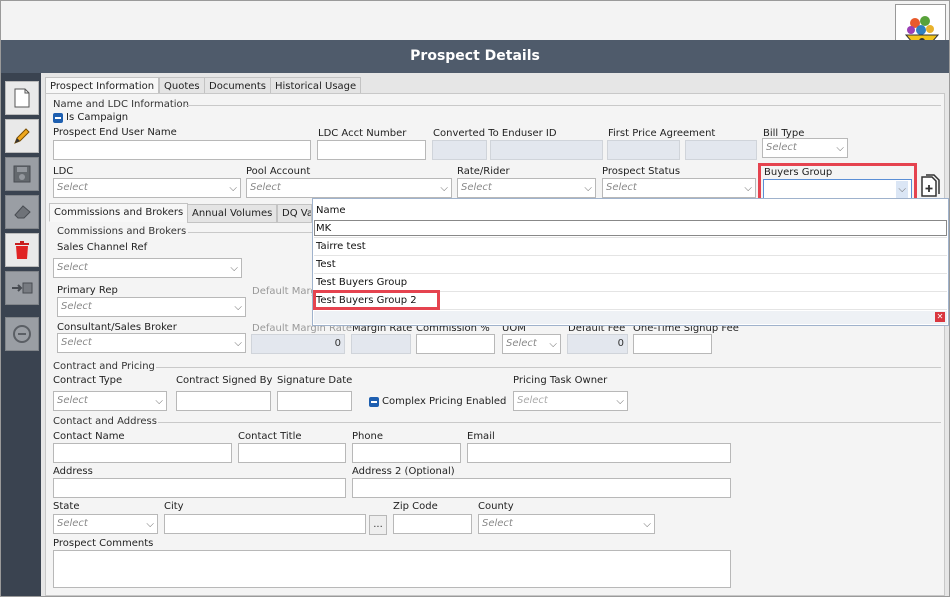 The height and width of the screenshot is (597, 950). What do you see at coordinates (110, 401) in the screenshot?
I see `contract-type-select: Select ⌵` at bounding box center [110, 401].